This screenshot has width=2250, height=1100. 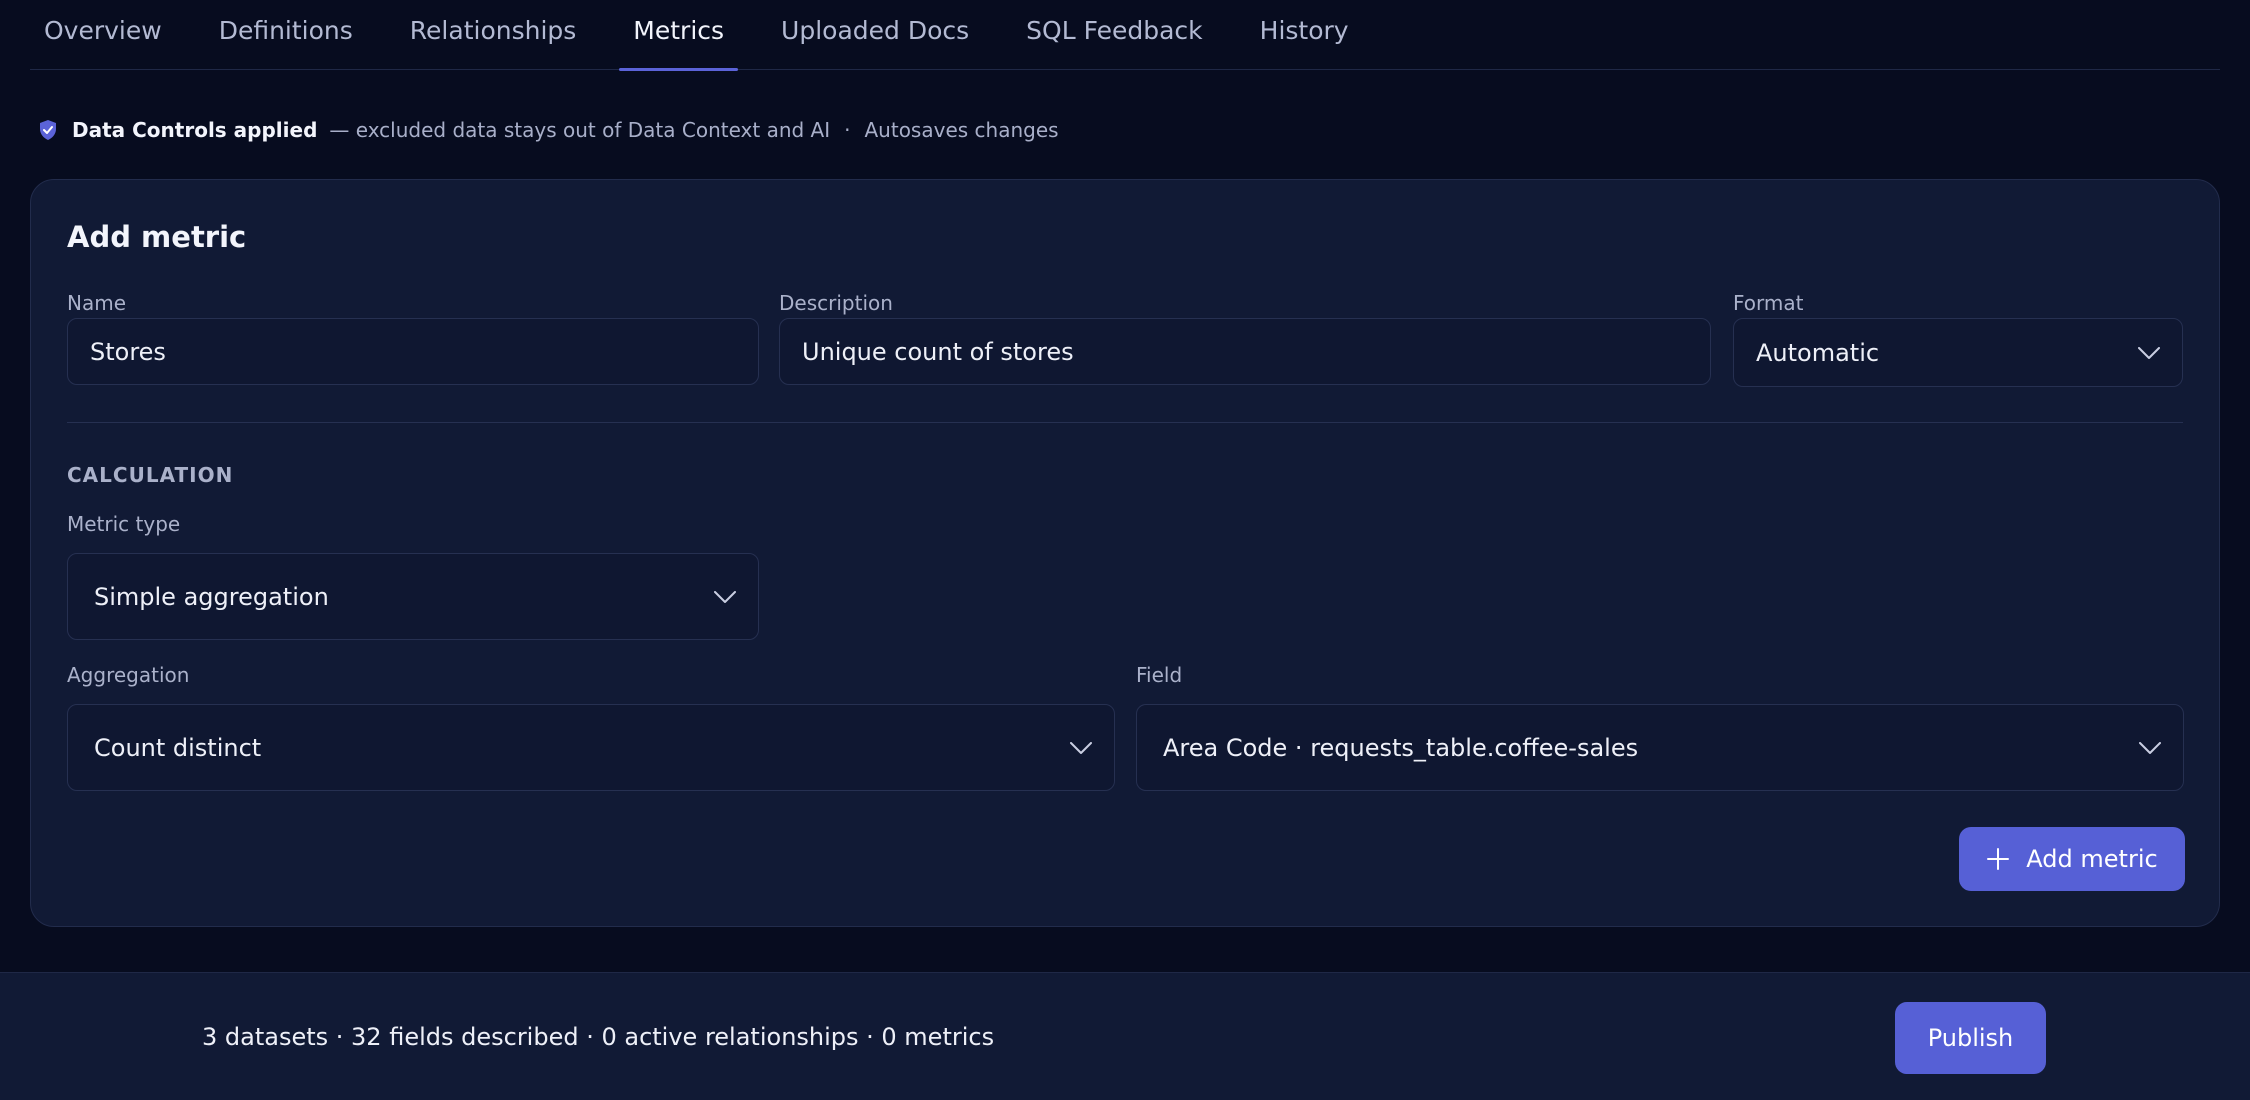 What do you see at coordinates (493, 35) in the screenshot?
I see `tab-relationships: Relationships` at bounding box center [493, 35].